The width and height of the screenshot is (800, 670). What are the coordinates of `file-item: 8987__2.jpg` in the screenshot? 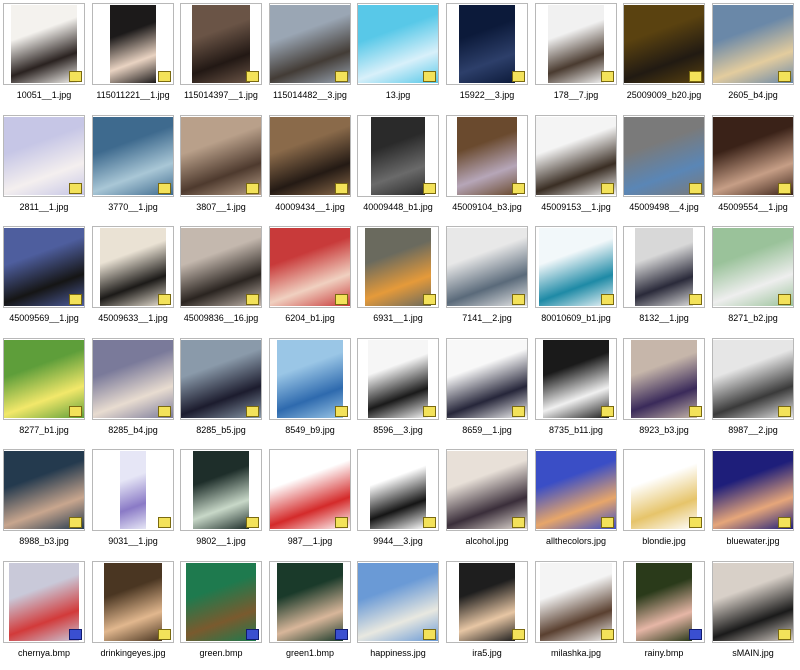 It's located at (755, 392).